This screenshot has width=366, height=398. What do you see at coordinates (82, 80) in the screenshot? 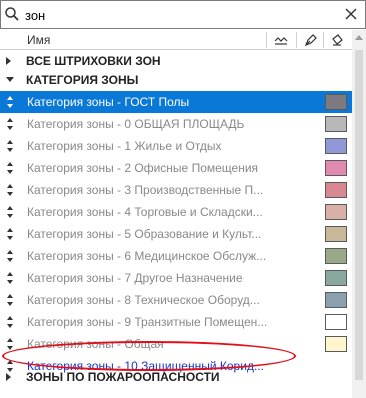
I see `group-label: КАТЕГОРИЯ ЗОНЫ` at bounding box center [82, 80].